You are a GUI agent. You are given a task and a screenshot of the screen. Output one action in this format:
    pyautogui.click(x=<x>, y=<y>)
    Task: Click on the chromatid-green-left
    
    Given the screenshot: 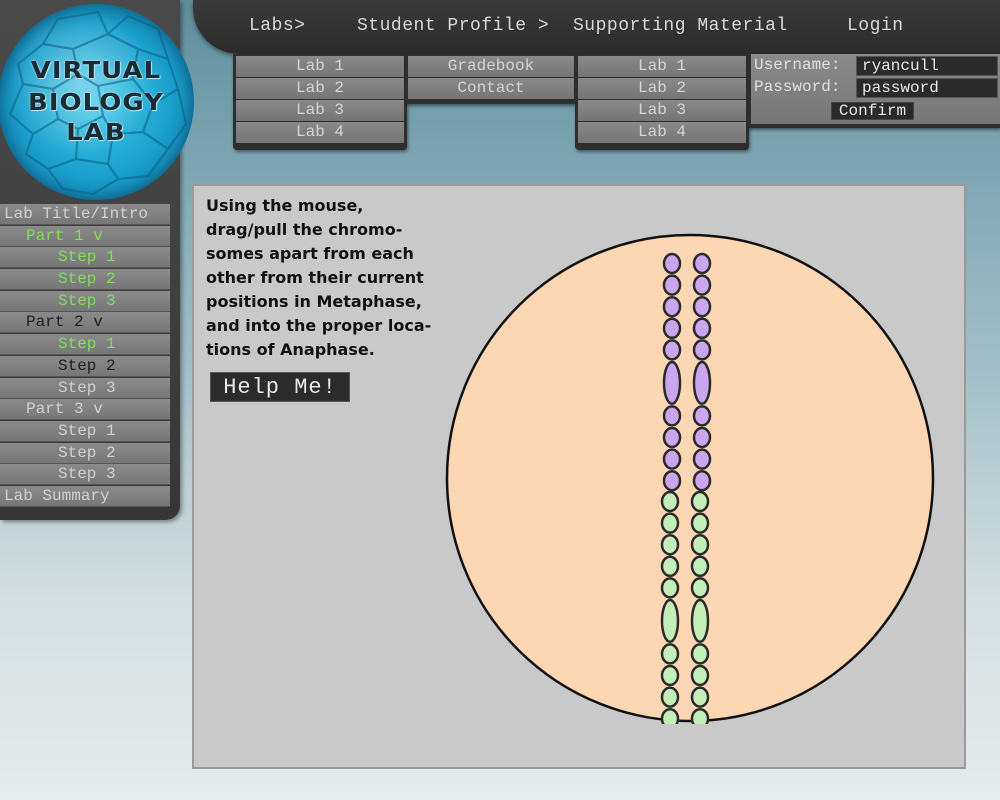 What is the action you would take?
    pyautogui.click(x=670, y=607)
    